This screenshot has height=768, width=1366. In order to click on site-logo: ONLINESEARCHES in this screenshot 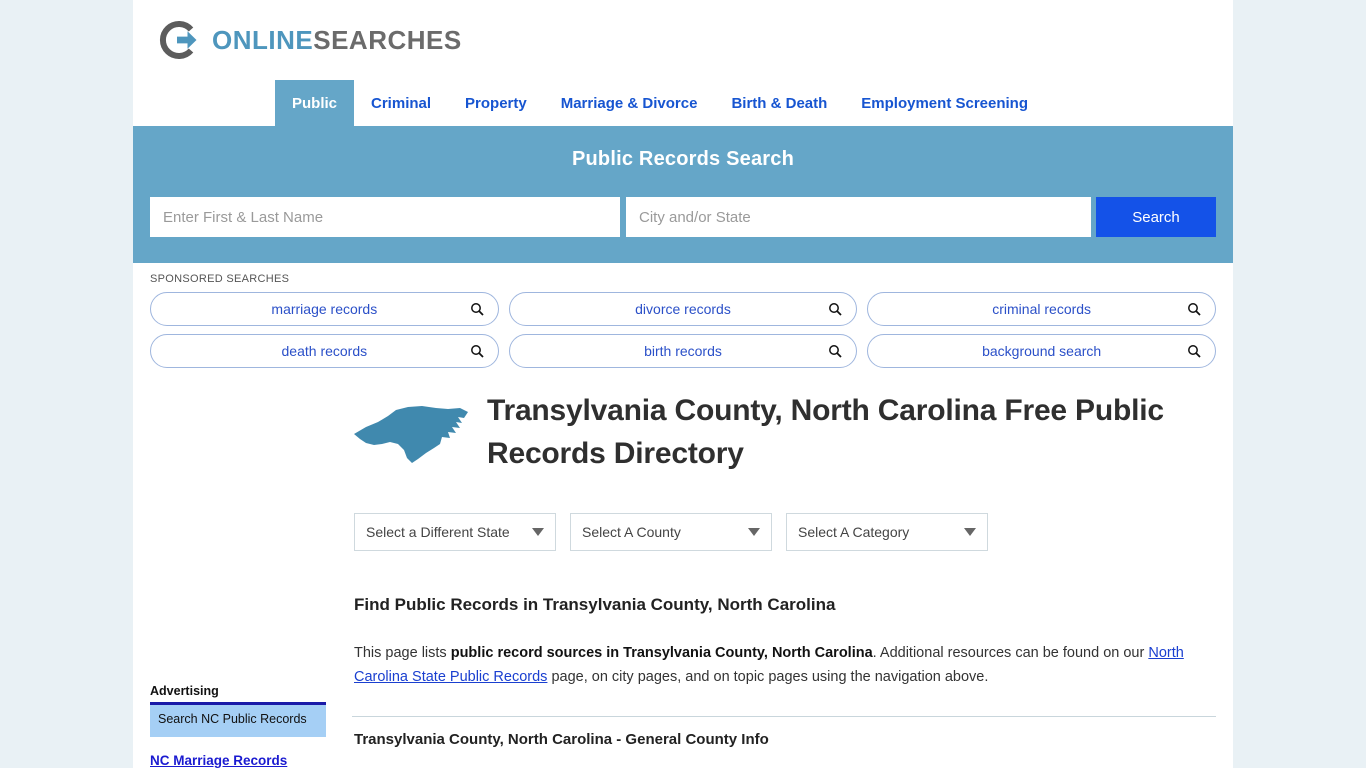, I will do `click(309, 40)`.